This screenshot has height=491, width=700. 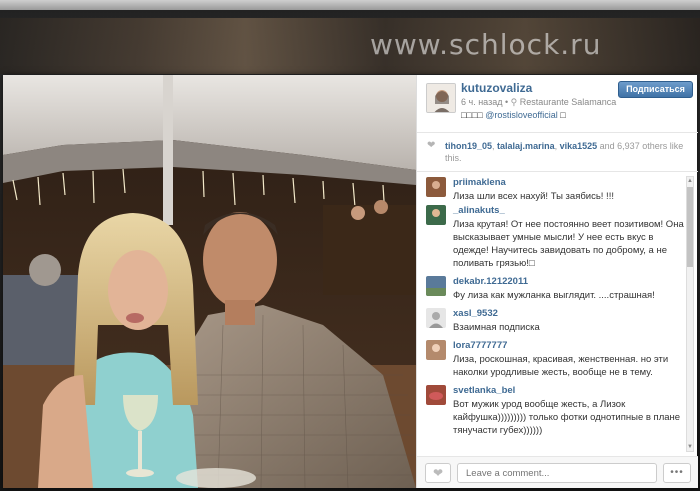 I want to click on commenter-username: _alinakuts_, so click(x=479, y=210).